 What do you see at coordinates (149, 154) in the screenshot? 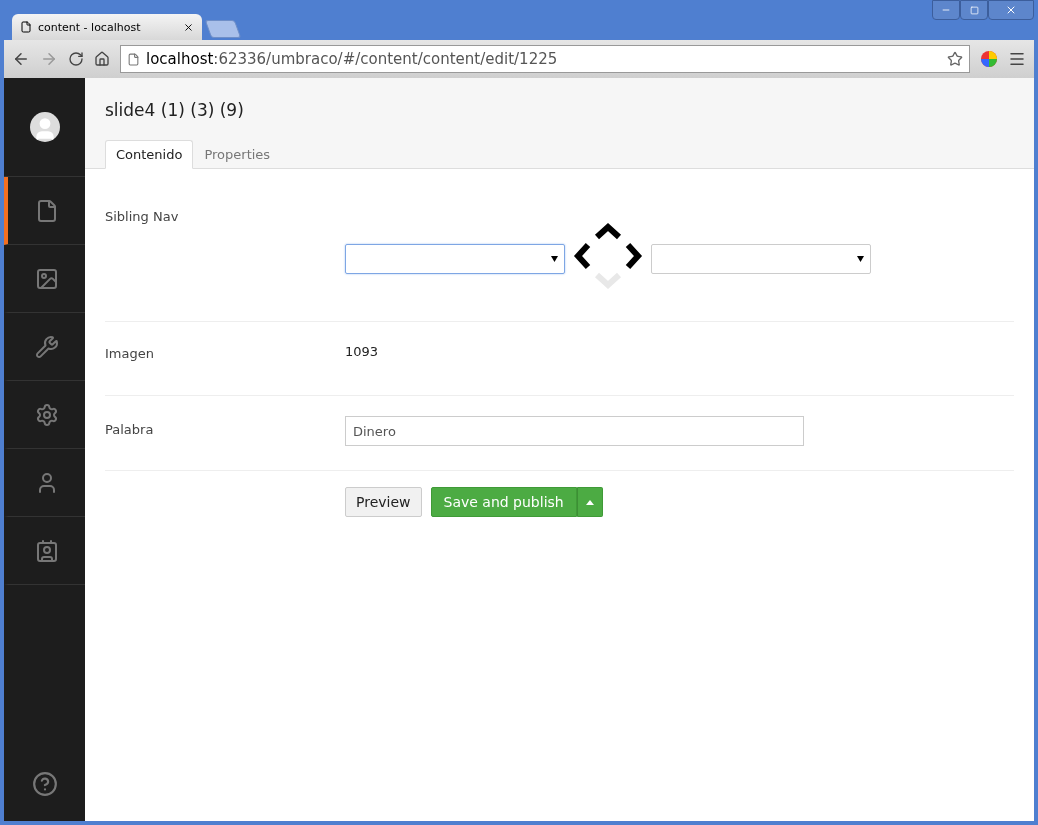
I see `tab: Contenido` at bounding box center [149, 154].